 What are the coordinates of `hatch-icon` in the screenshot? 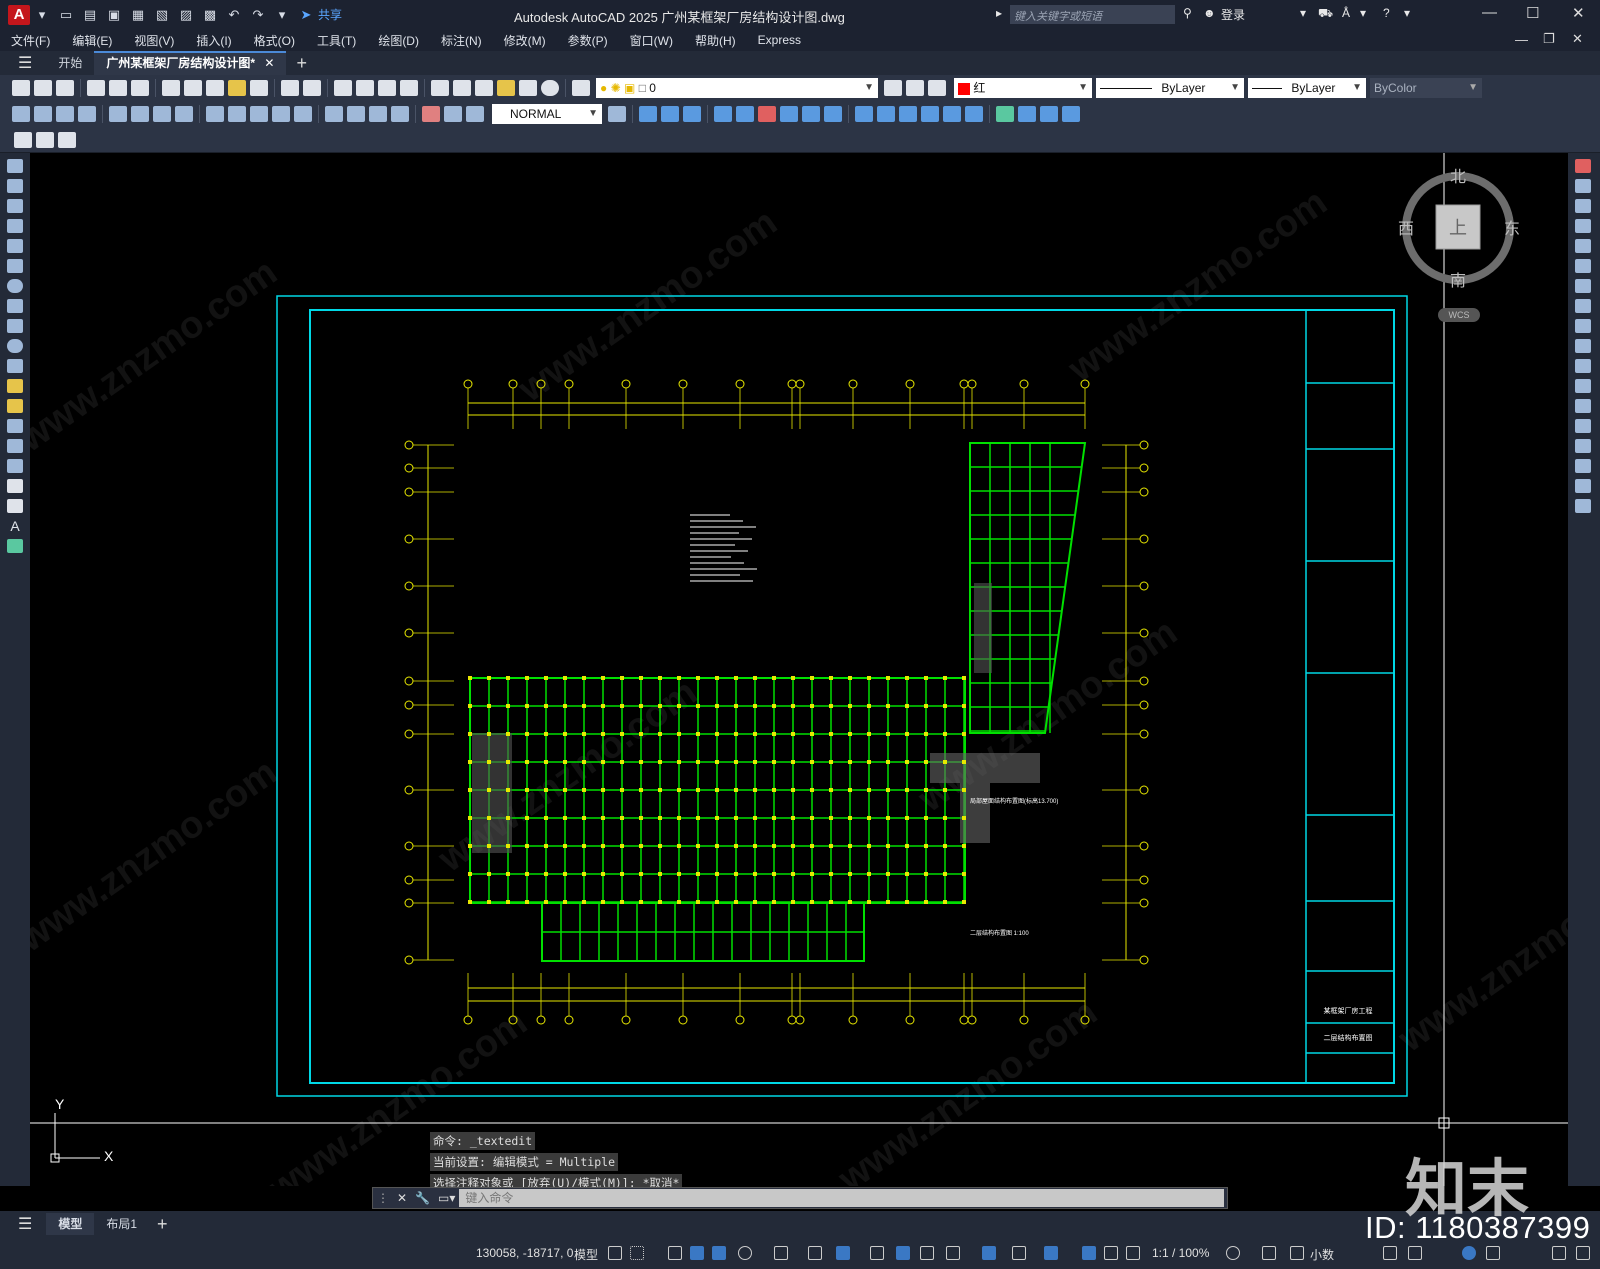 It's located at (15, 446).